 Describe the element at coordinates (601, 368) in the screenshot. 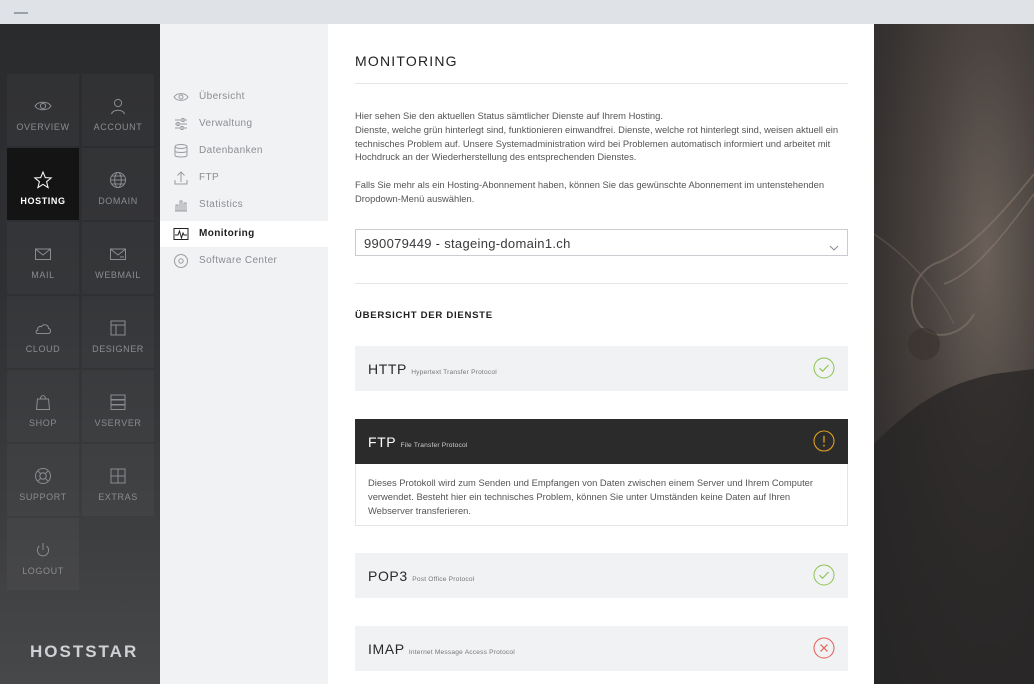

I see `service-row-http: HTTP Hypertext Transfer Protocol` at that location.